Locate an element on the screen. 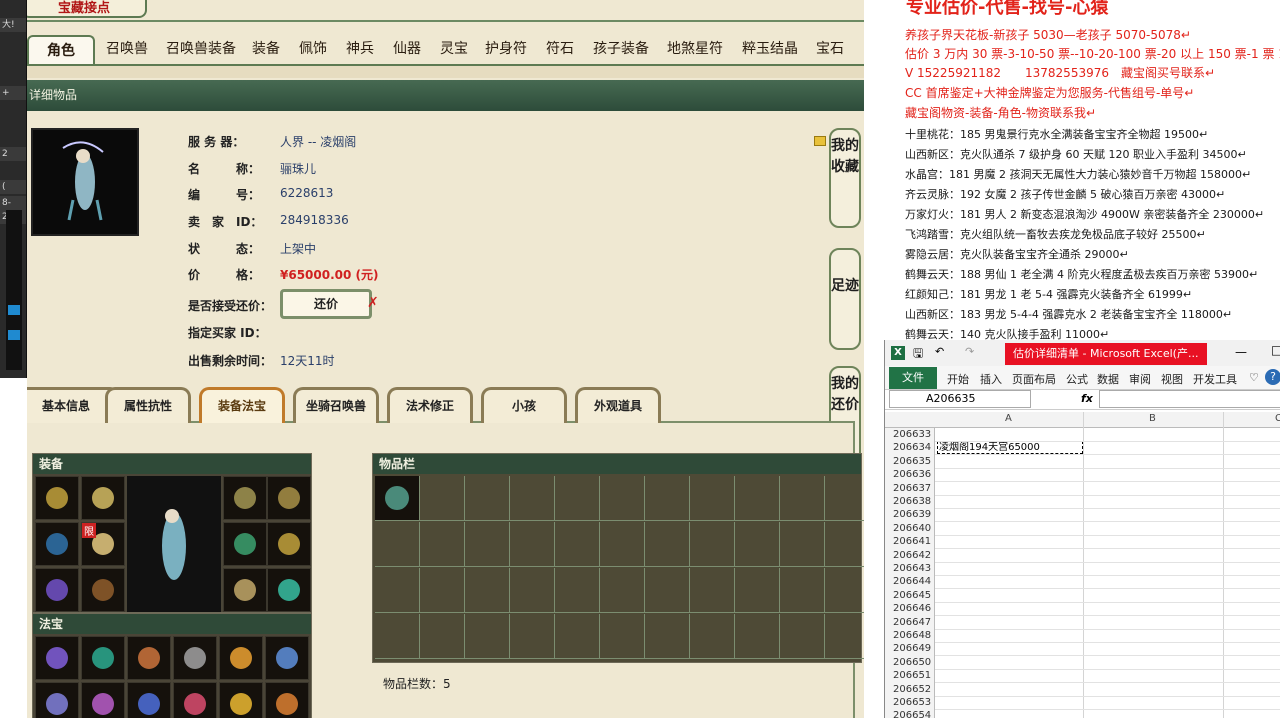  menu-data: 数据 is located at coordinates (1108, 379).